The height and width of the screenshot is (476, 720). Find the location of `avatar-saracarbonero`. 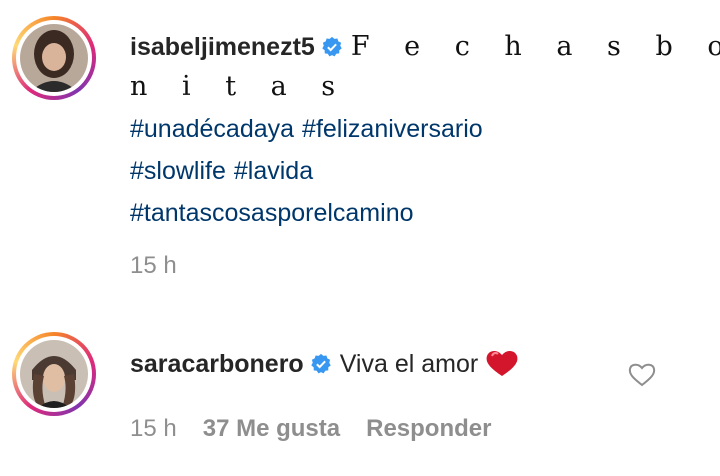

avatar-saracarbonero is located at coordinates (54, 374).